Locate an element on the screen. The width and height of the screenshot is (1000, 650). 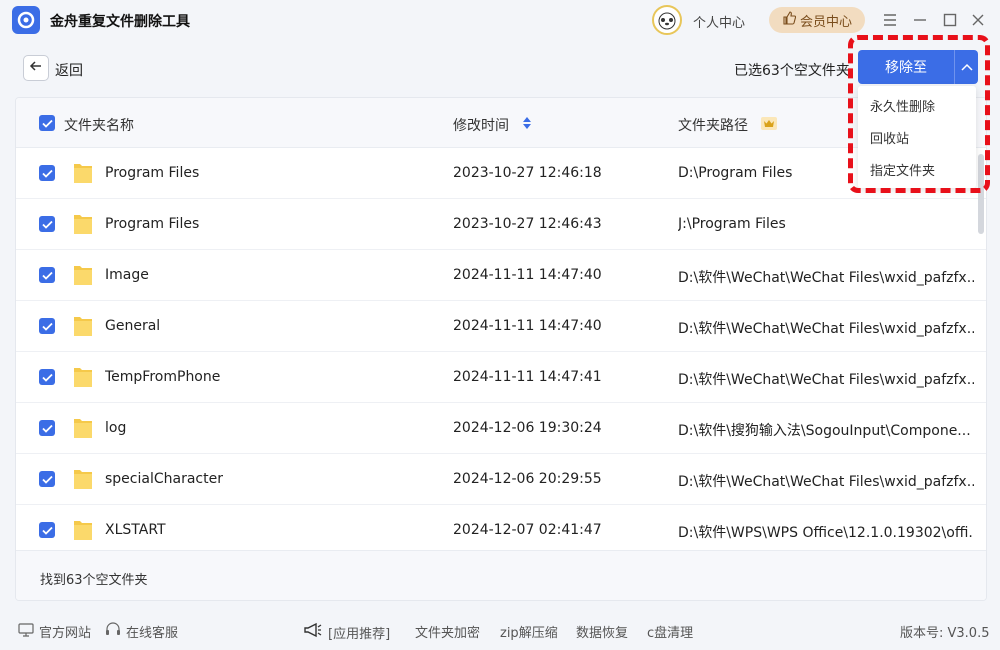
found-count-text: 找到63个空文件夹 is located at coordinates (94, 580).